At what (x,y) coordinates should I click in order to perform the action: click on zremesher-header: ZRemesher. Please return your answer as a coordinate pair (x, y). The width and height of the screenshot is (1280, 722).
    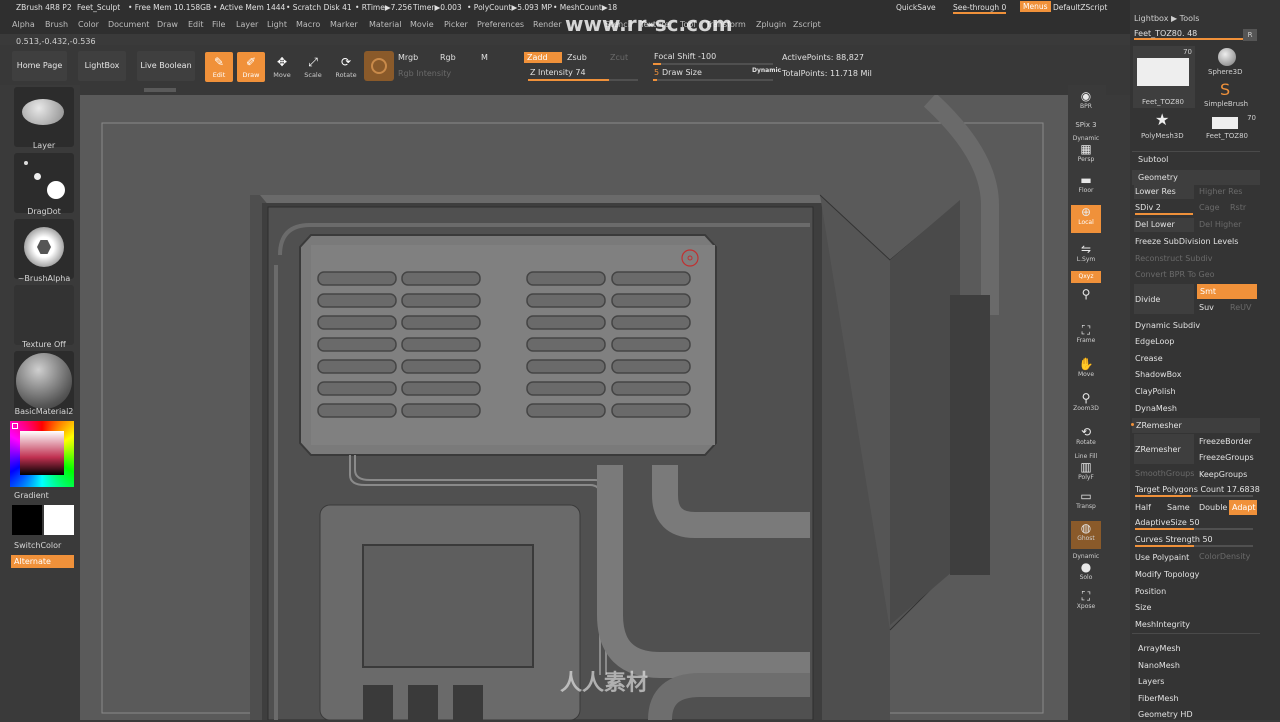
    Looking at the image, I should click on (1159, 425).